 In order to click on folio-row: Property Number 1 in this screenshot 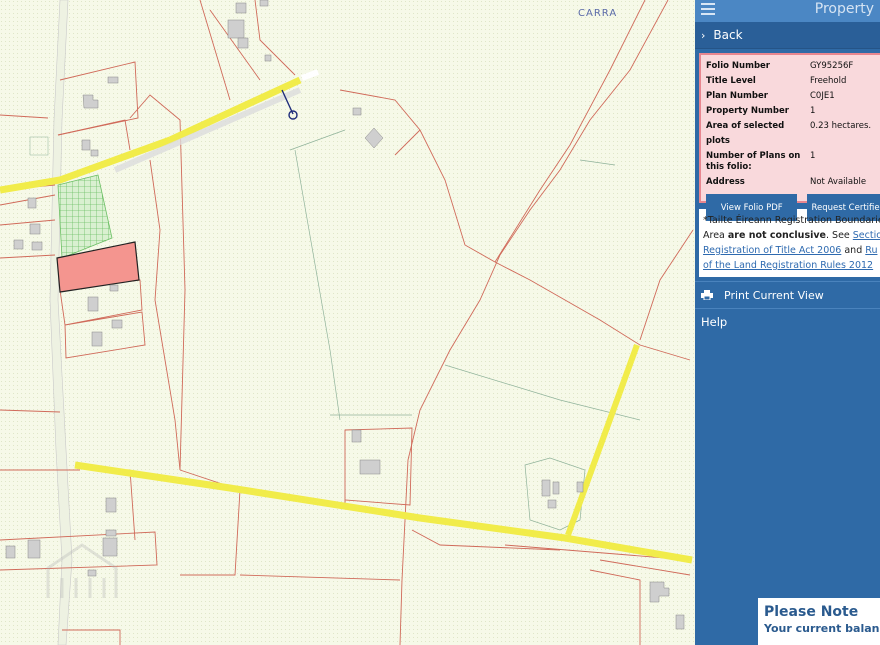, I will do `click(790, 111)`.